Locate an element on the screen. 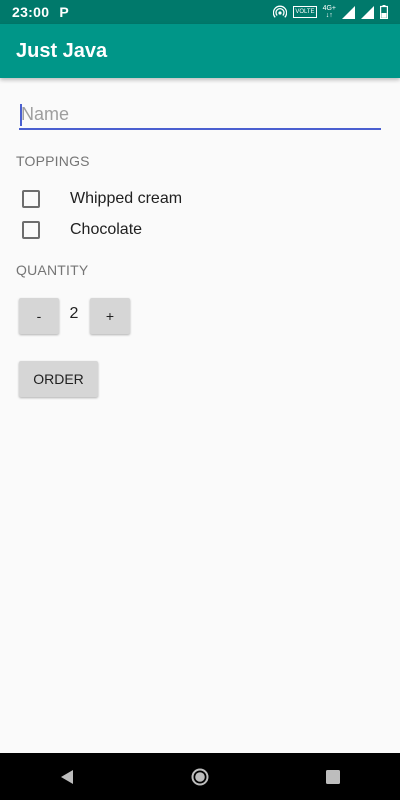 The image size is (400, 800). name-input is located at coordinates (200, 115).